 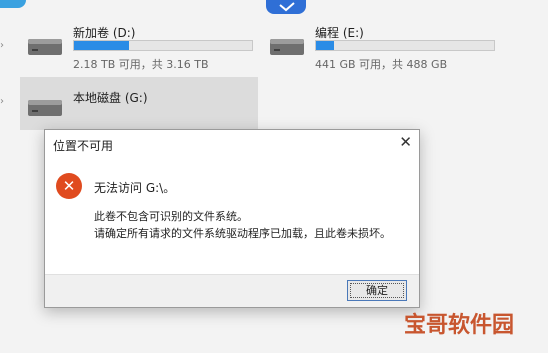 What do you see at coordinates (381, 64) in the screenshot?
I see `drive-space: 441 GB 可用，共 488 GB` at bounding box center [381, 64].